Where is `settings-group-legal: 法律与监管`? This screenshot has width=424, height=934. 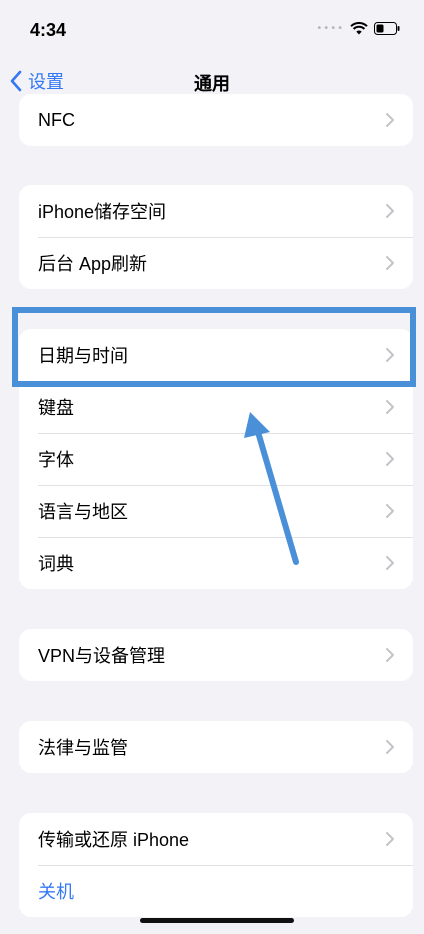 settings-group-legal: 法律与监管 is located at coordinates (216, 747).